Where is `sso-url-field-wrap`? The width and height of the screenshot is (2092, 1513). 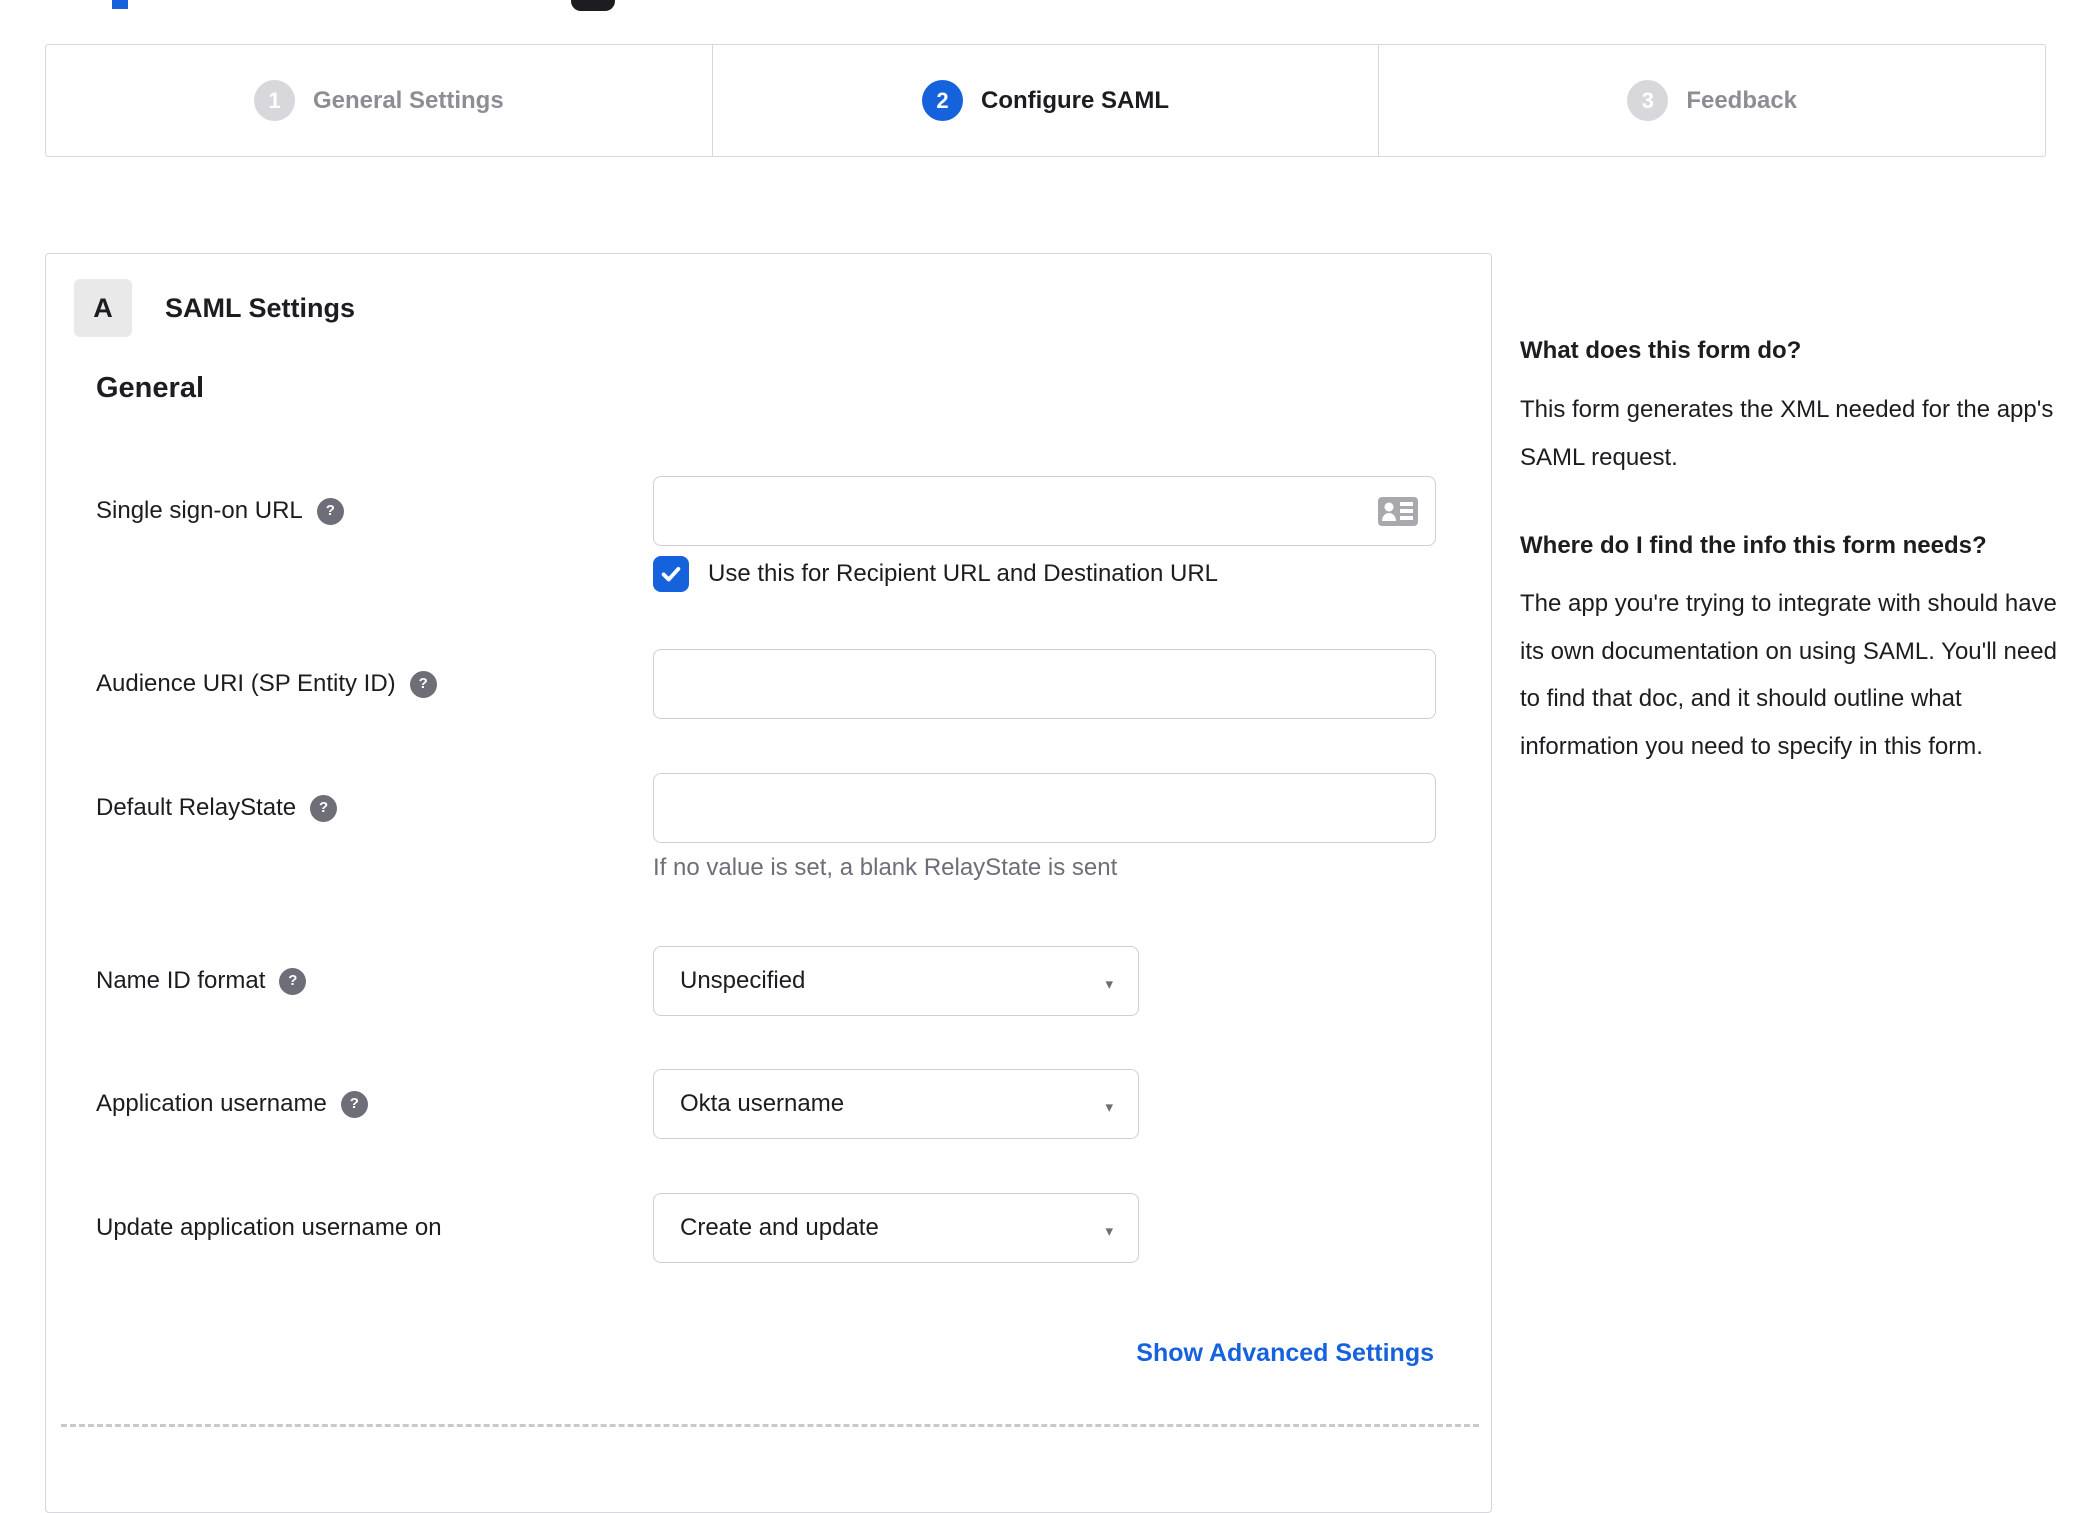
sso-url-field-wrap is located at coordinates (1044, 511).